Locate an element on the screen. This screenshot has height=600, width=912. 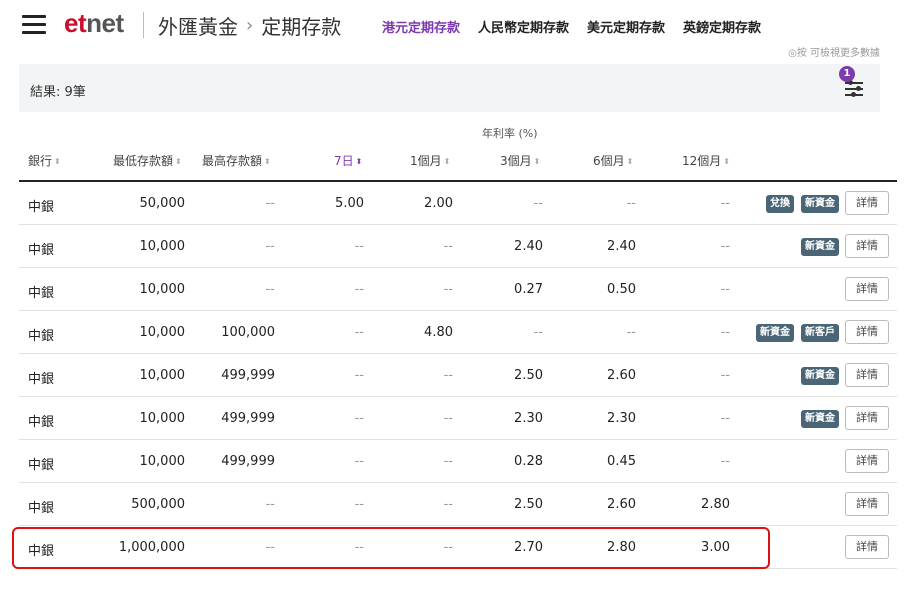
filter-count-badge: 1 is located at coordinates (847, 74).